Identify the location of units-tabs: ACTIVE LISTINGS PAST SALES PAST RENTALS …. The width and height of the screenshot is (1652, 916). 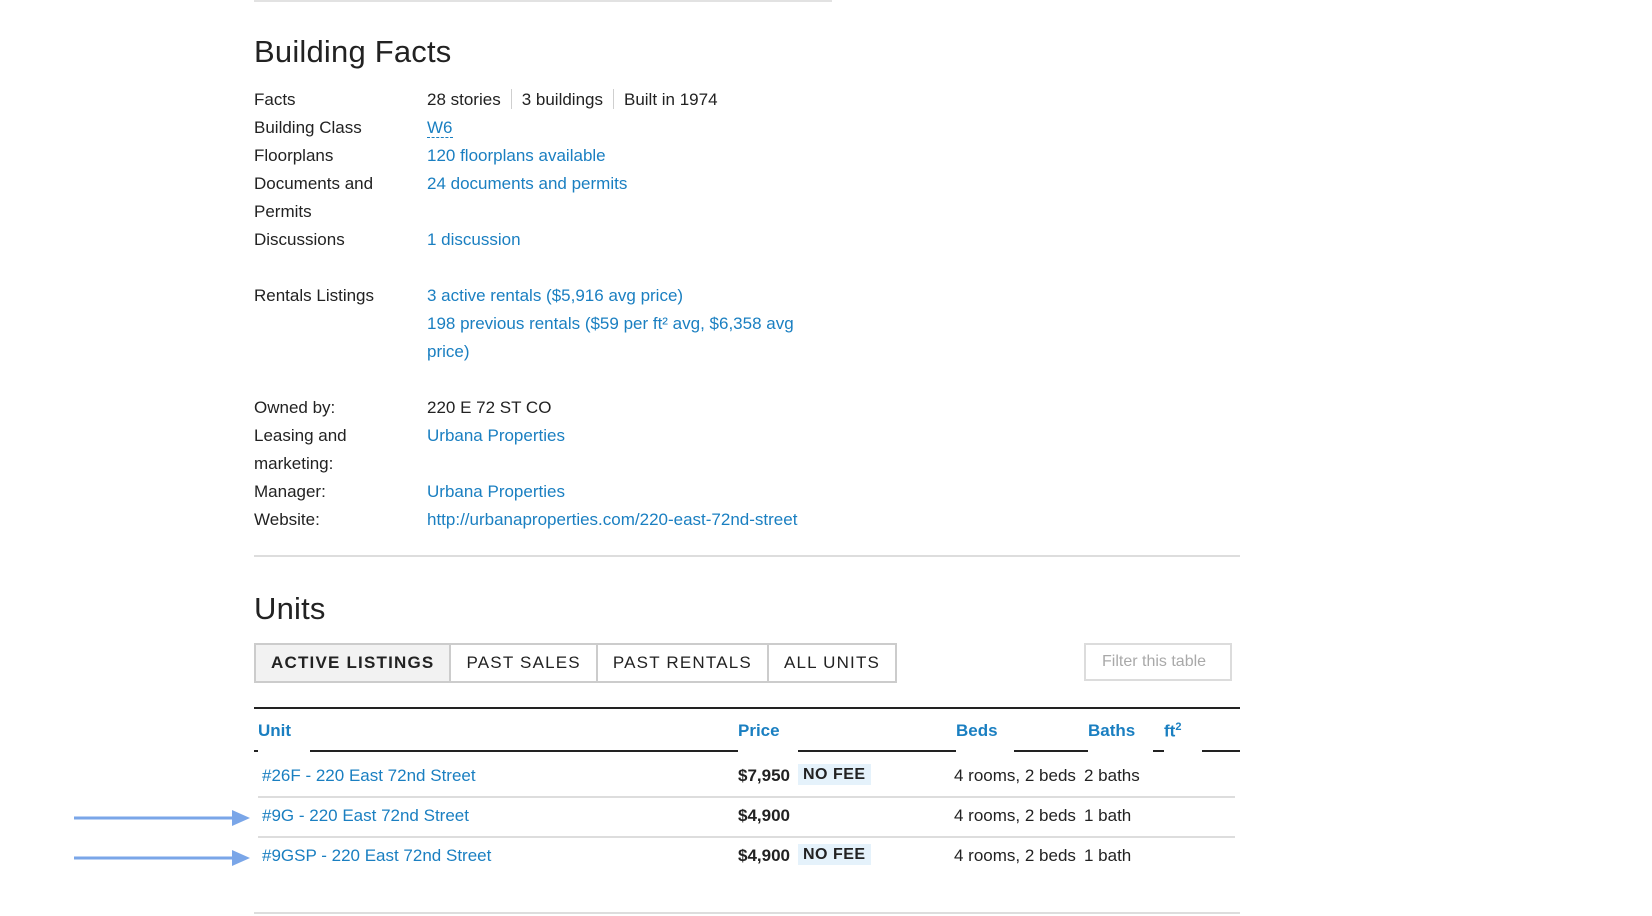
(576, 663).